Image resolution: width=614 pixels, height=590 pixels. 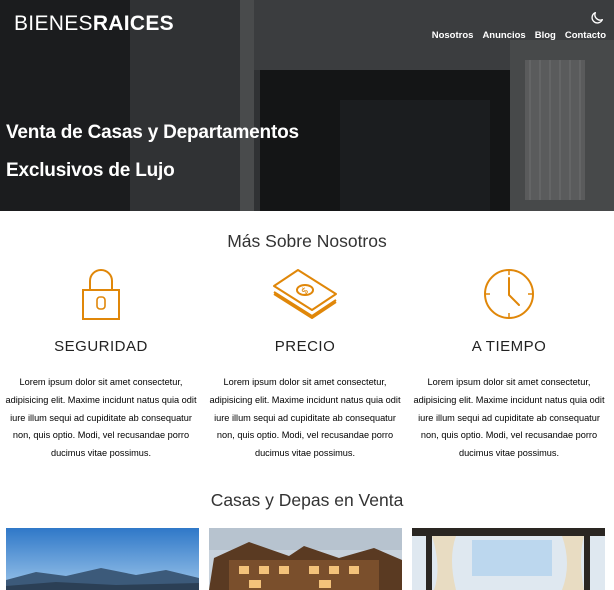 I want to click on hero-title-line2: Exclusivos de Lujo, so click(x=90, y=170).